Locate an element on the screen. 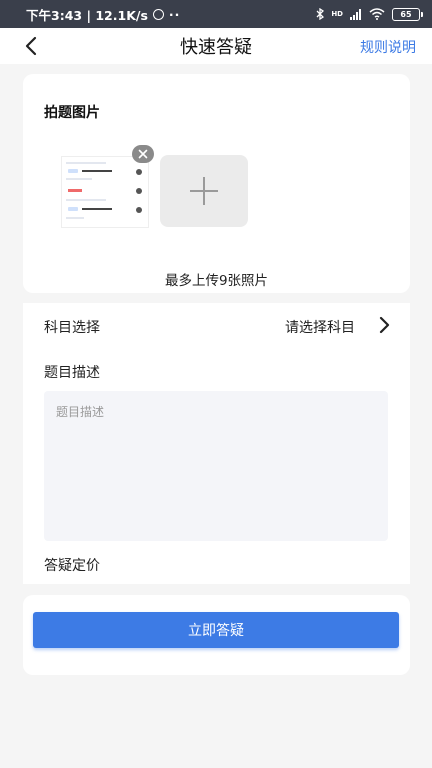 The image size is (432, 768). submit-question-button: 立即答疑 is located at coordinates (216, 630).